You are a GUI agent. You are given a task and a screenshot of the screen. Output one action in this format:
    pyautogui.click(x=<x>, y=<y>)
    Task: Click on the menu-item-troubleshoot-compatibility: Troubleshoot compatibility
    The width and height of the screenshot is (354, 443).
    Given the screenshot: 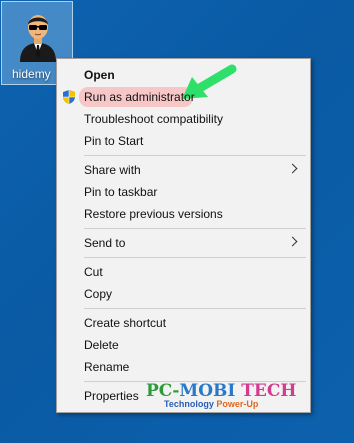 What is the action you would take?
    pyautogui.click(x=183, y=119)
    